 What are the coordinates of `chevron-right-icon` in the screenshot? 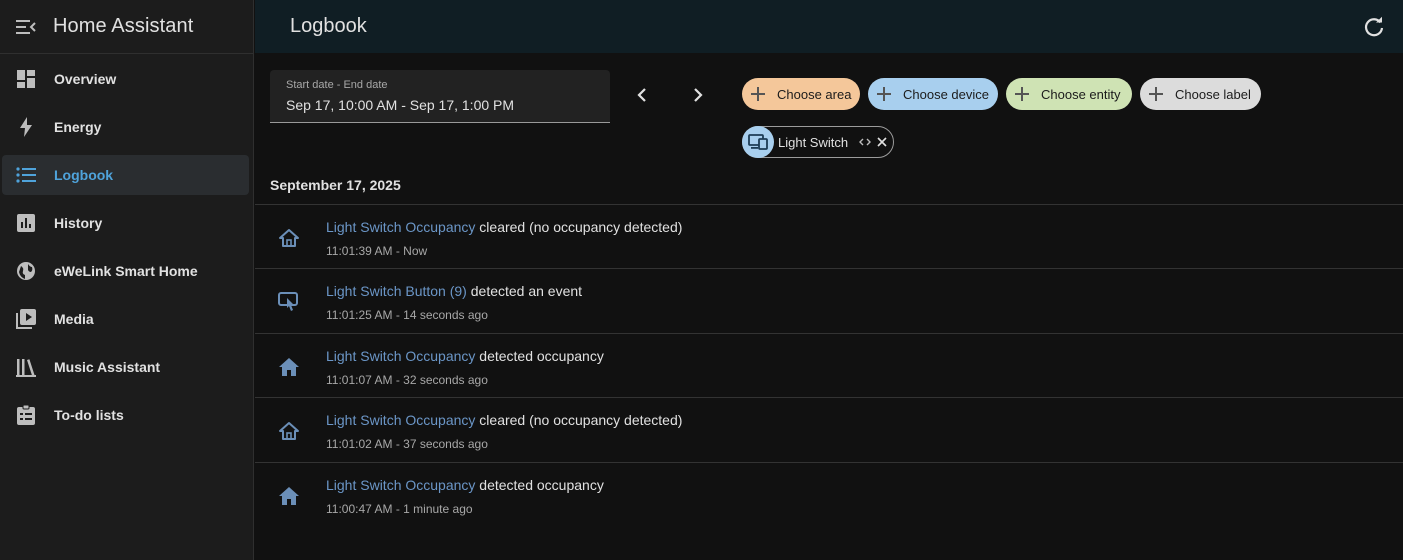 It's located at (698, 97).